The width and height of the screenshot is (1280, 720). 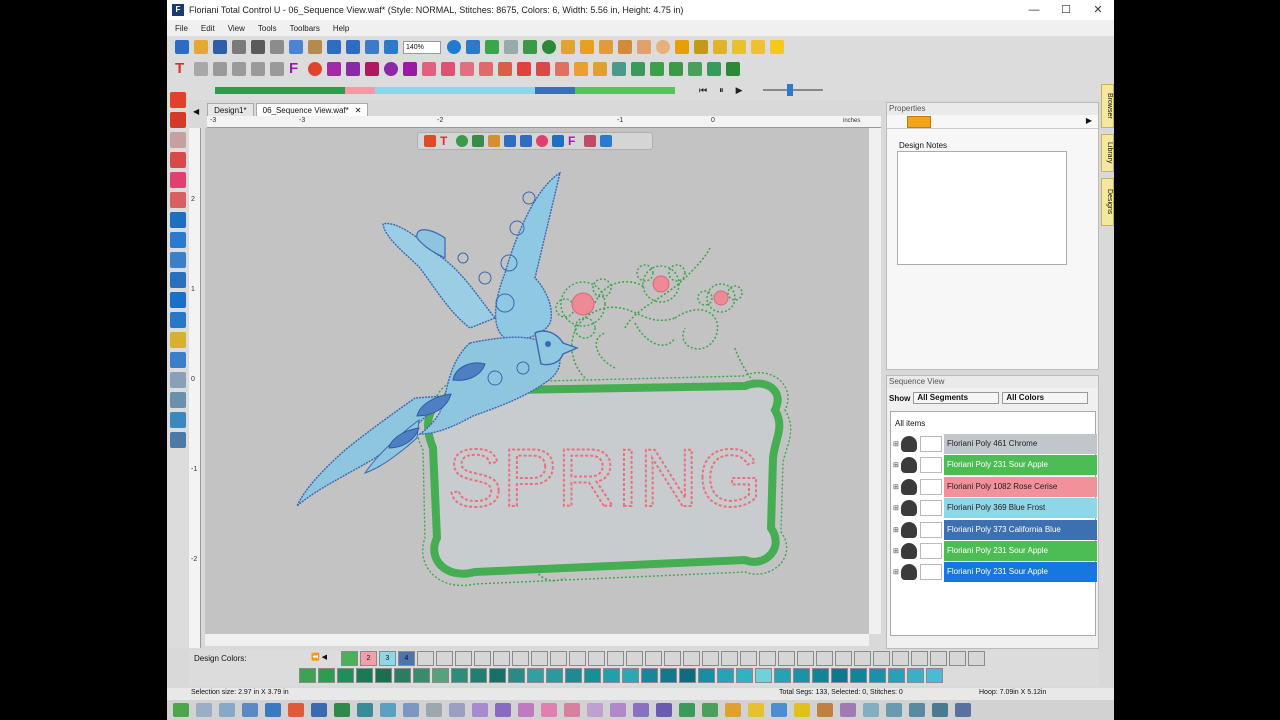 What do you see at coordinates (721, 90) in the screenshot?
I see `player-pause-button: ⏸` at bounding box center [721, 90].